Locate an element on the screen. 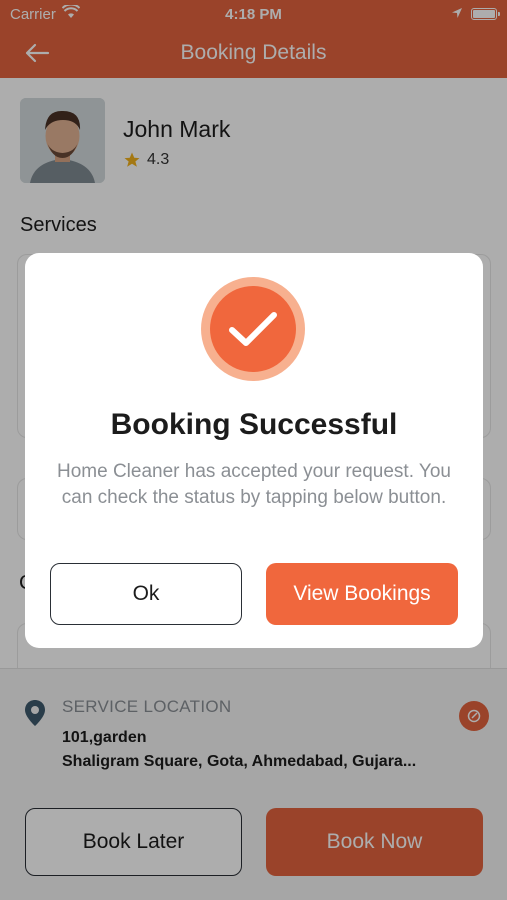 The height and width of the screenshot is (900, 507). success-badge is located at coordinates (253, 329).